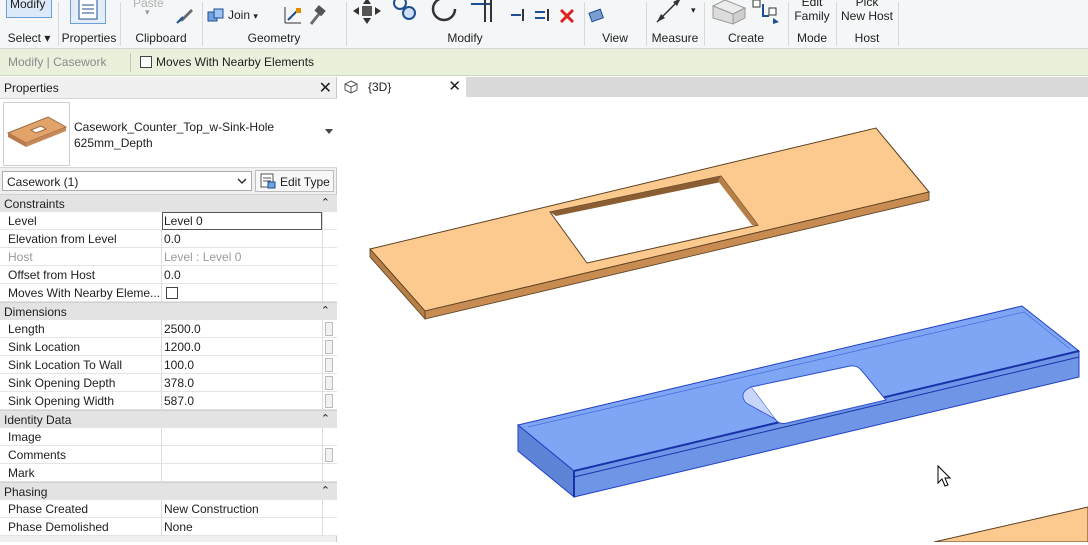  I want to click on property-value: None, so click(178, 527).